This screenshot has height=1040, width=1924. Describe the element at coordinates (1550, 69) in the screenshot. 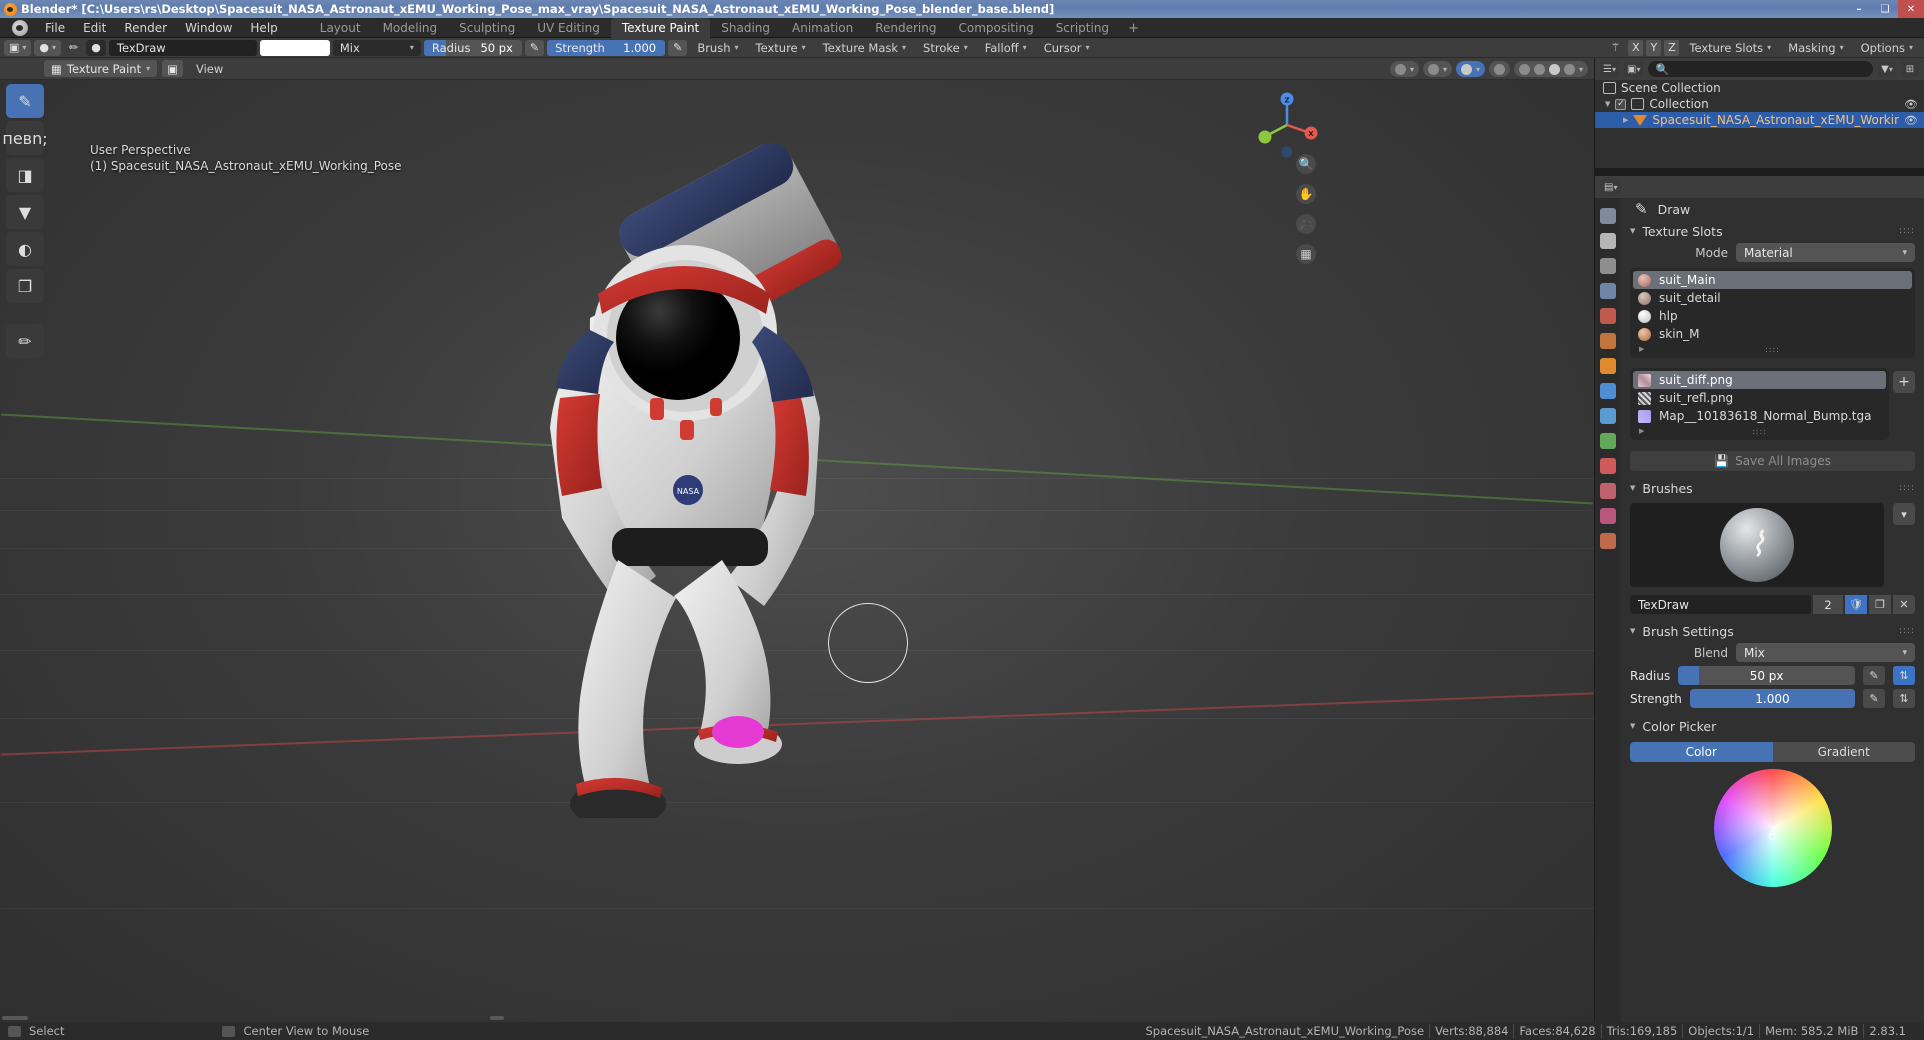

I see `shading-modes: ▾` at that location.